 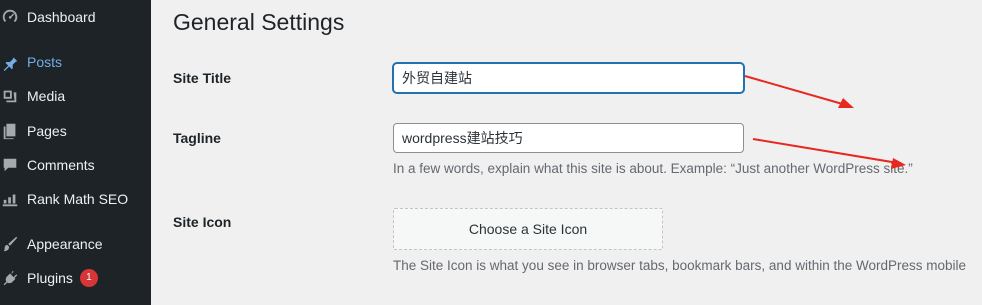 I want to click on dashboard-icon, so click(x=10, y=17).